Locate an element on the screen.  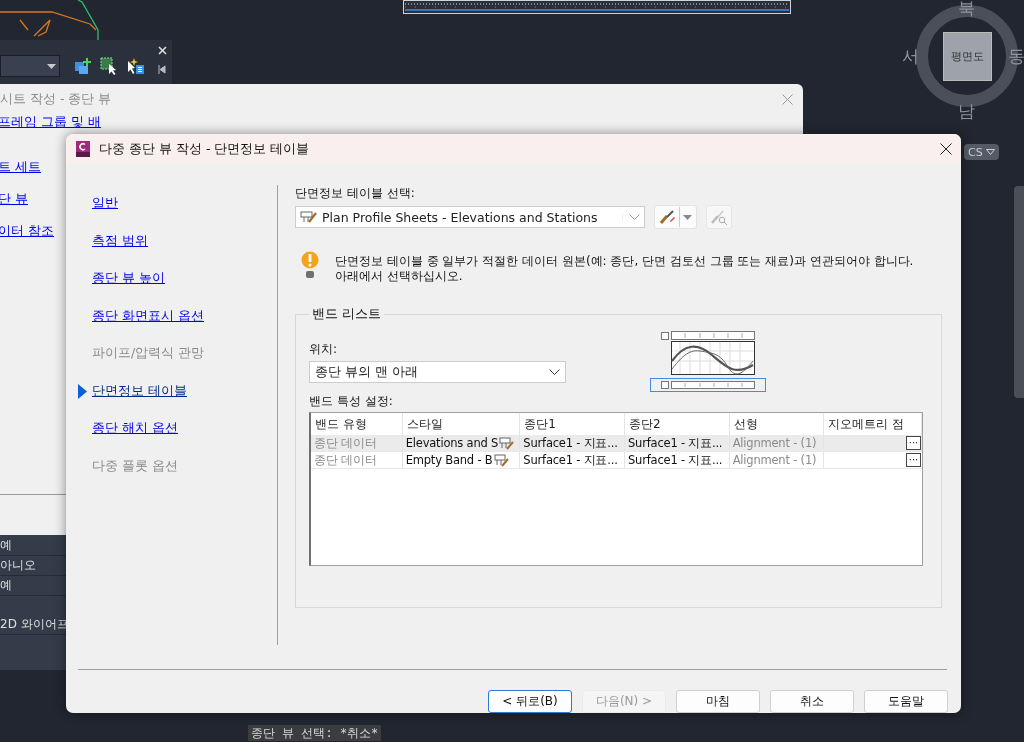
brush-icon is located at coordinates (667, 217).